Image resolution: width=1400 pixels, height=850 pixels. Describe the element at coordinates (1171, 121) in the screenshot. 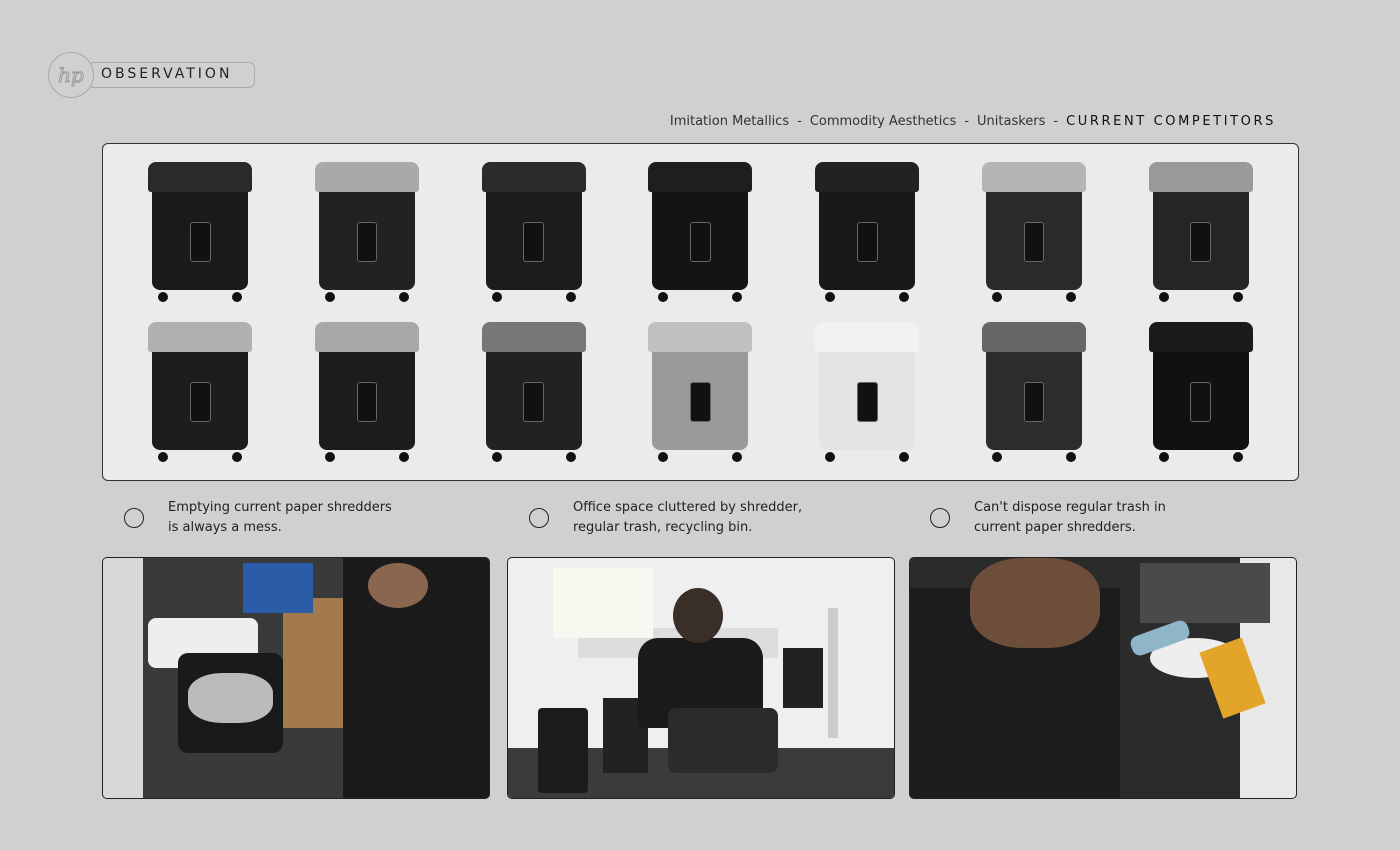

I see `crumb-current-competitors: CURRENT COMPETITORS` at that location.